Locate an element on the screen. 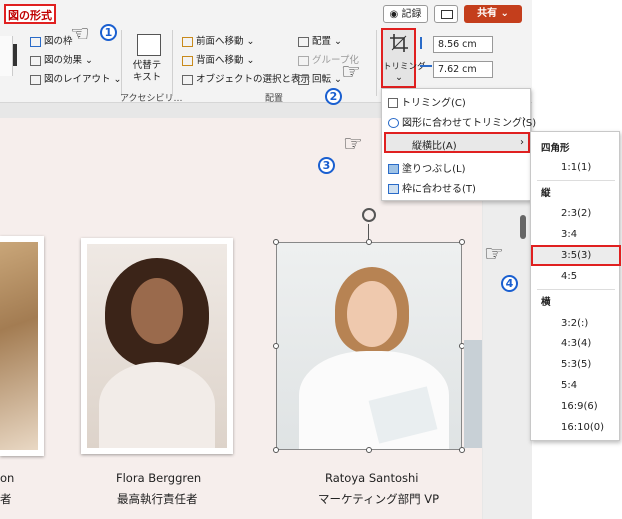 This screenshot has height=519, width=622. menu-item-crop: トリミング(C) is located at coordinates (427, 101).